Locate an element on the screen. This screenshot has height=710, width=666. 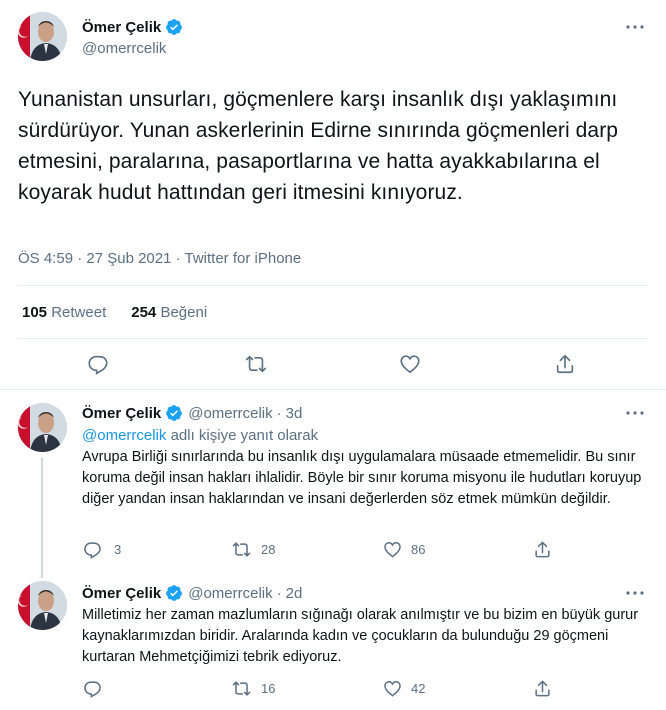
like-label: Beğeni is located at coordinates (183, 312).